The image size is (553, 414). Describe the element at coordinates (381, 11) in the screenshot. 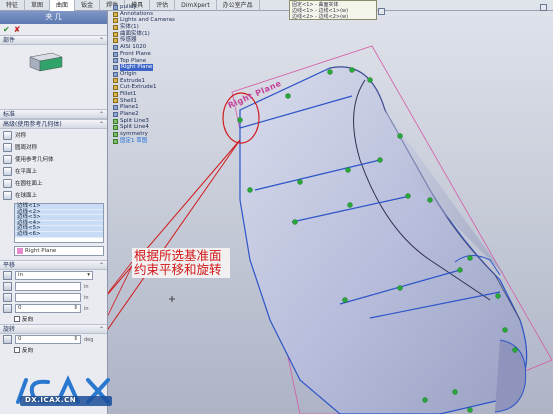

I see `view-icon` at that location.